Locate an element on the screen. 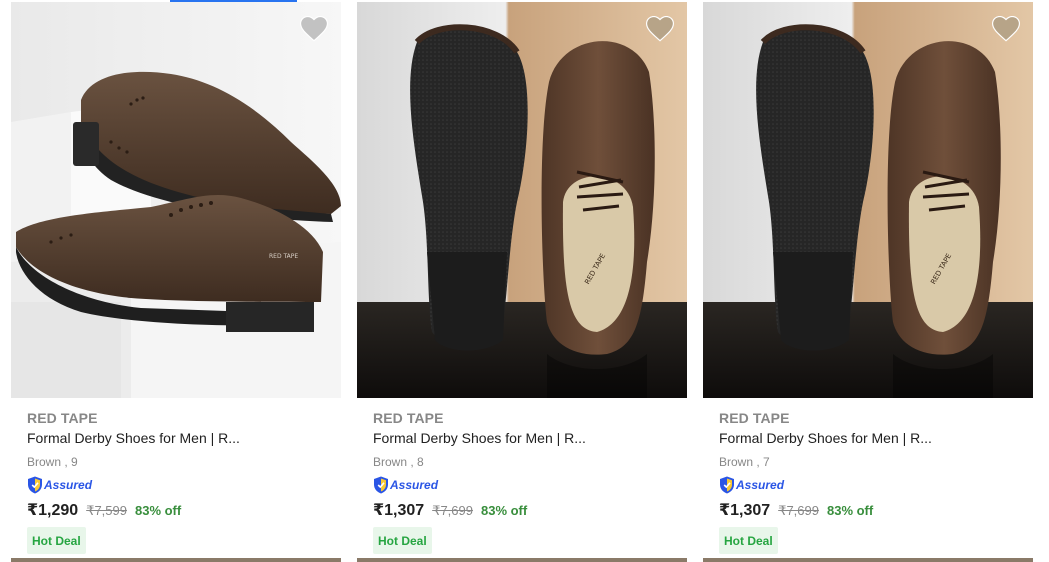 Image resolution: width=1049 pixels, height=562 pixels. product-variant: Brown , 8 is located at coordinates (398, 462).